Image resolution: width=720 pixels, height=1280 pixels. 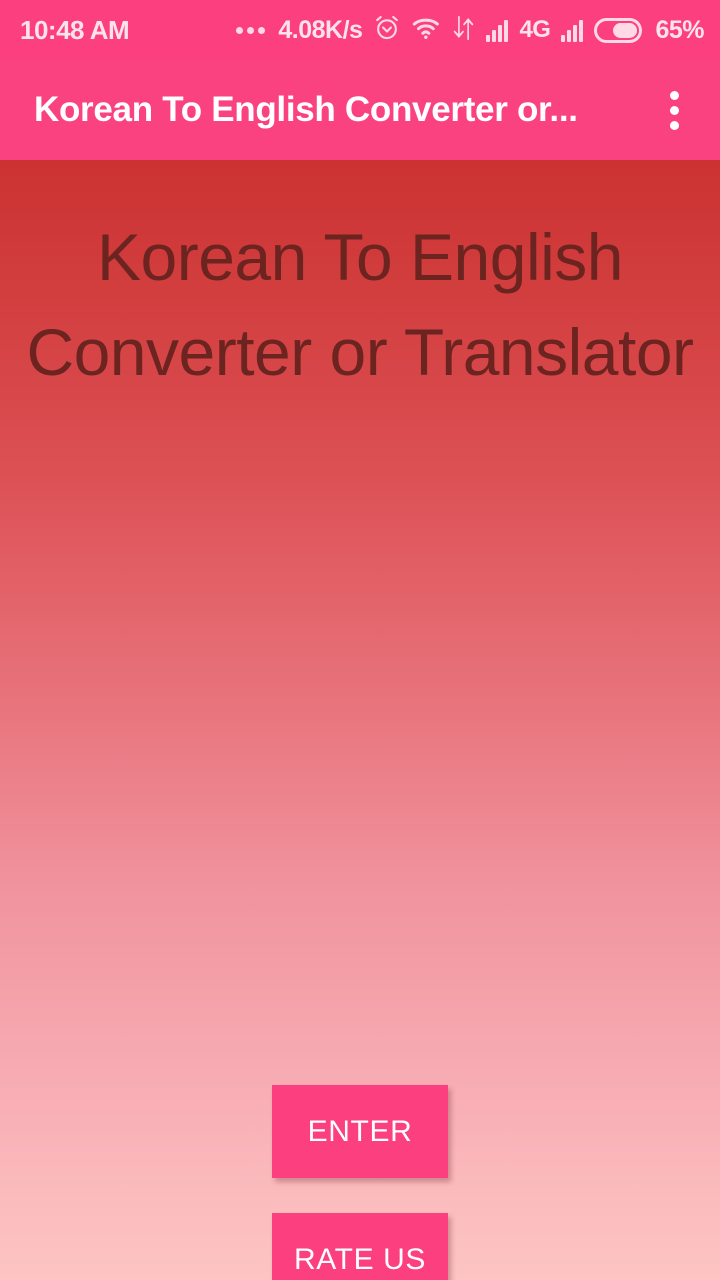 What do you see at coordinates (535, 29) in the screenshot?
I see `network-type-label: 4G` at bounding box center [535, 29].